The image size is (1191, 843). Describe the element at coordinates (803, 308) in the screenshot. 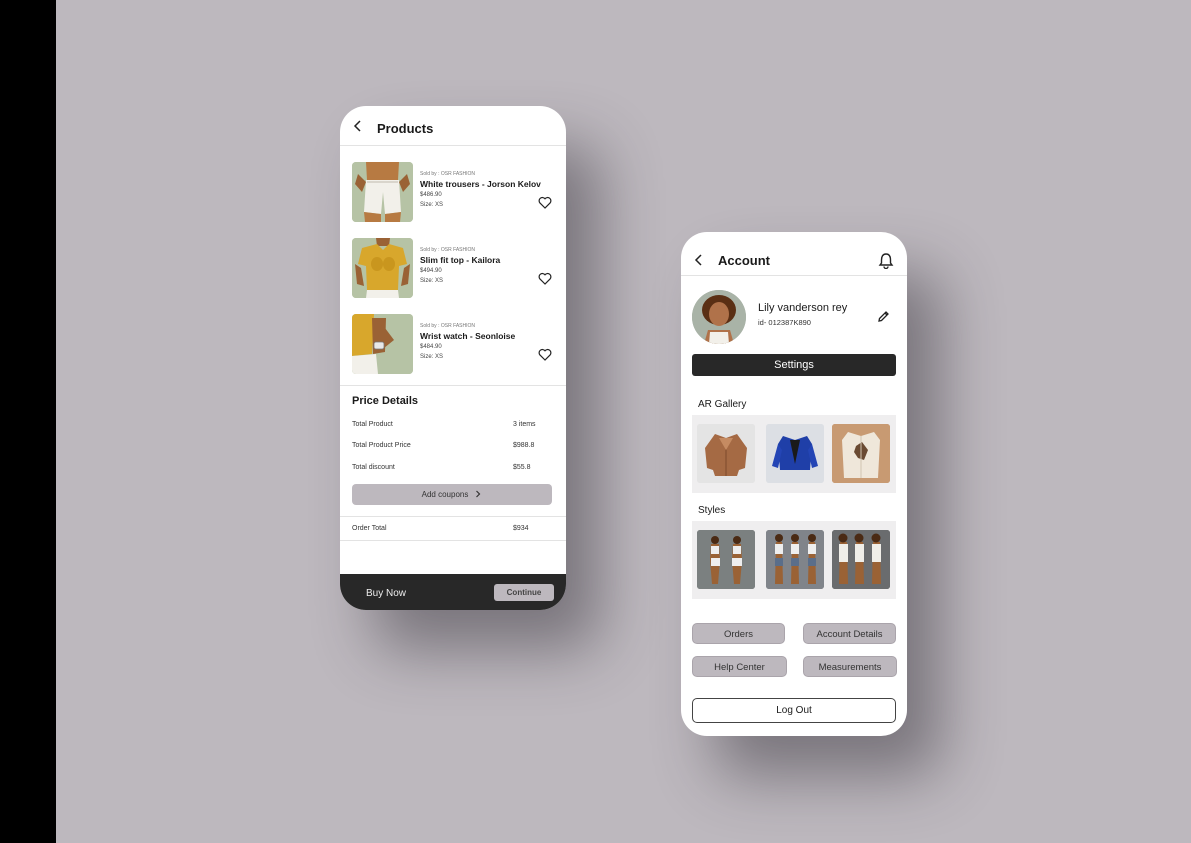

I see `user-name: Lily vanderson rey` at that location.